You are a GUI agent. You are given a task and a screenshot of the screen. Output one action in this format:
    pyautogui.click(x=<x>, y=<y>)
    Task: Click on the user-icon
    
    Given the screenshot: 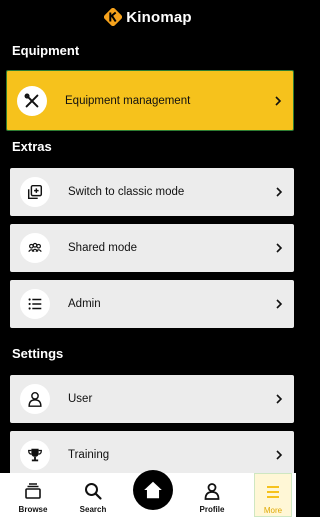 What is the action you would take?
    pyautogui.click(x=35, y=399)
    